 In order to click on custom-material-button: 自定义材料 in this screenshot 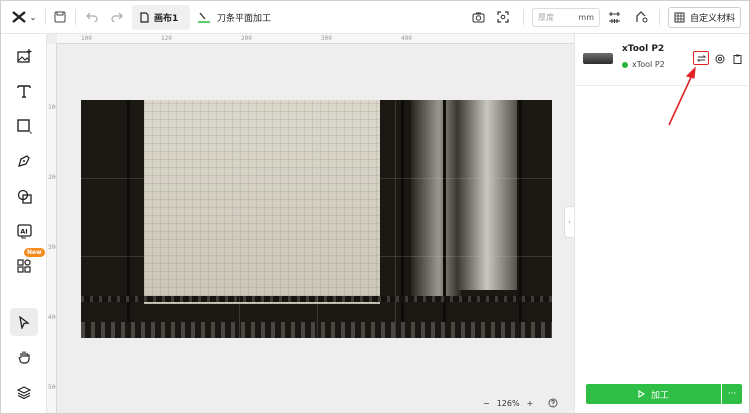, I will do `click(704, 17)`.